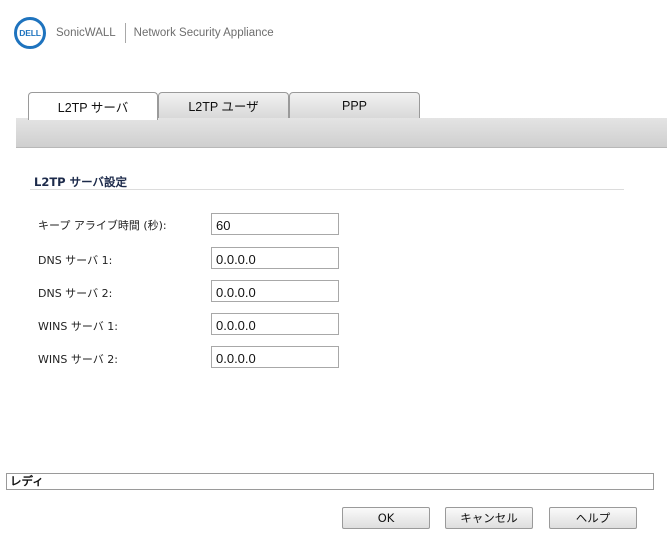 The width and height of the screenshot is (667, 535). I want to click on tab-label: L2TP サーバ, so click(93, 108).